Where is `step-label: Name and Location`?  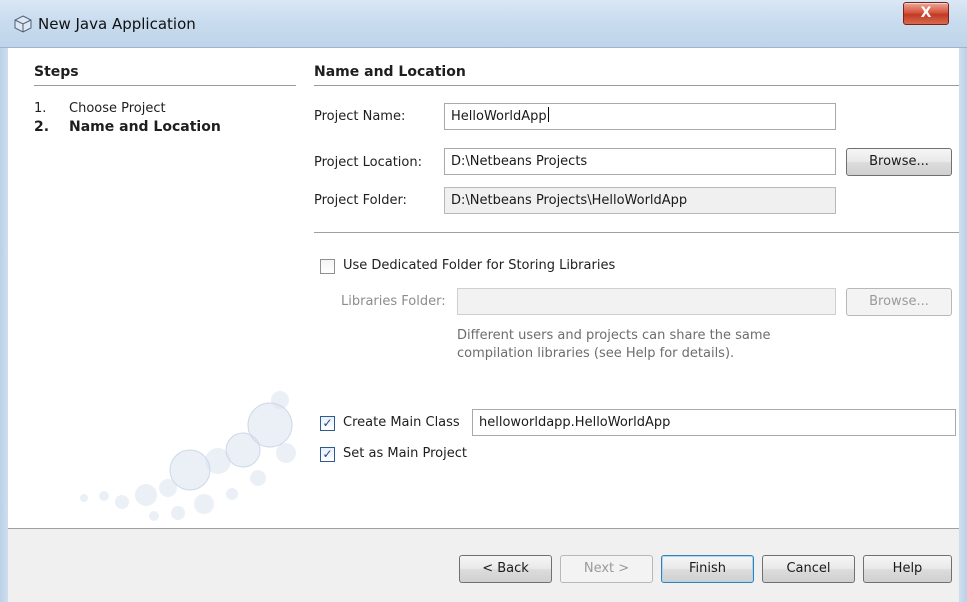 step-label: Name and Location is located at coordinates (145, 127).